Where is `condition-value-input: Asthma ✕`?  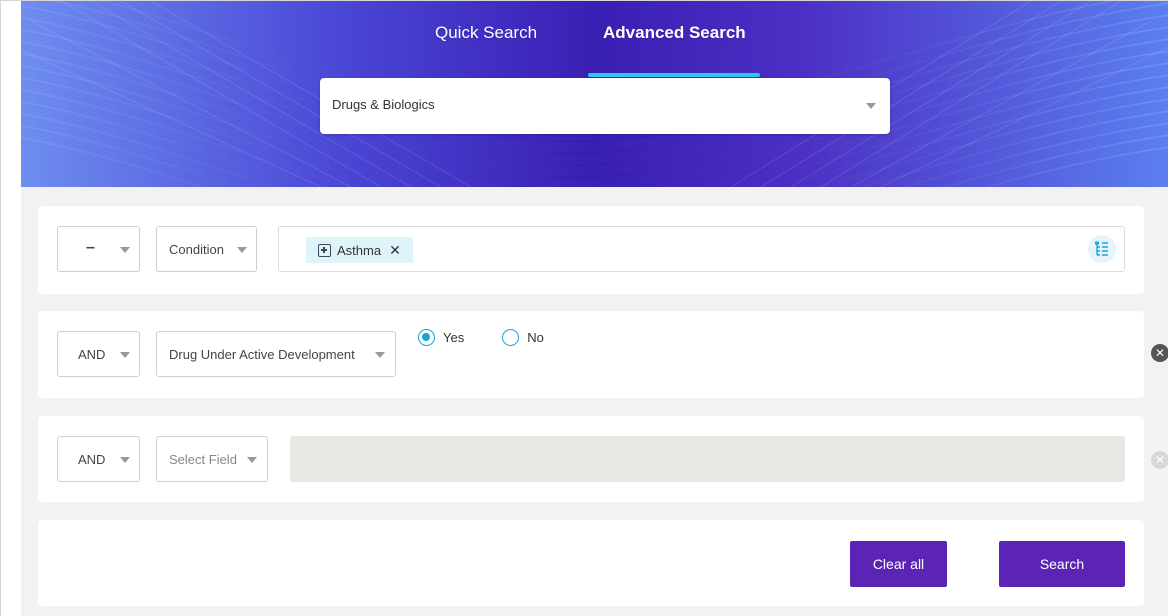
condition-value-input: Asthma ✕ is located at coordinates (701, 249).